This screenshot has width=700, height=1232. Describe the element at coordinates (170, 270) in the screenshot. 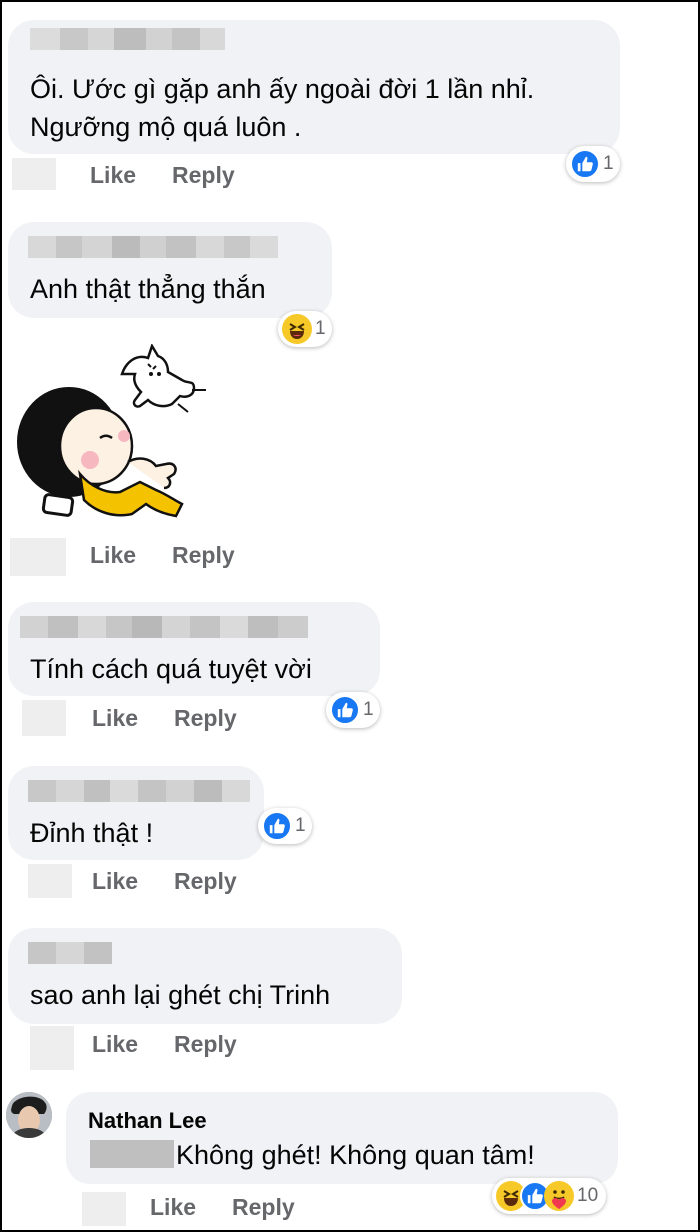

I see `comment-bubble: Anh thật thẳng thắn` at that location.